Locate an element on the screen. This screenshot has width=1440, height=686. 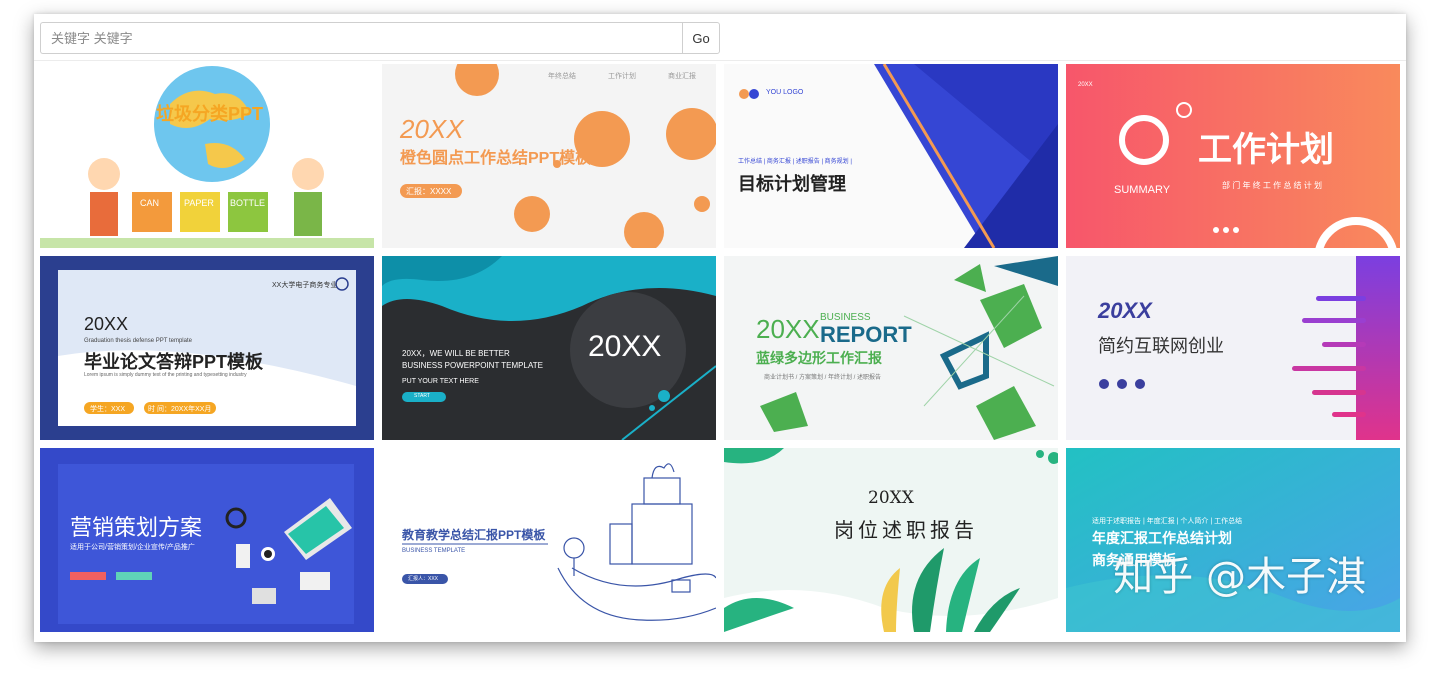
card-line2: BUSINESS POWERPOINT TEMPLATE is located at coordinates (472, 365).